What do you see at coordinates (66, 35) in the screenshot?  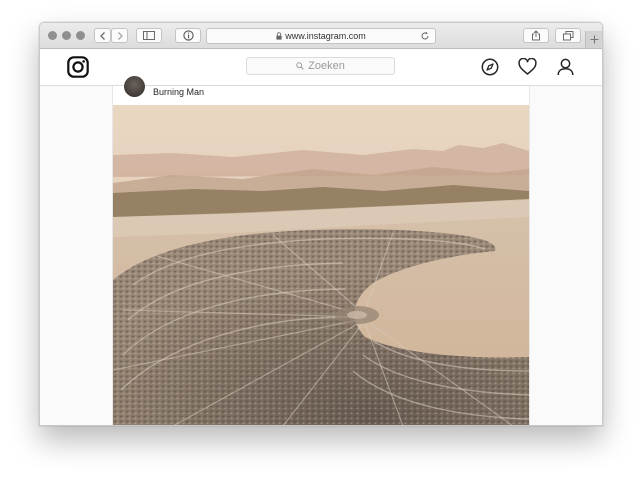 I see `minimize-window-button` at bounding box center [66, 35].